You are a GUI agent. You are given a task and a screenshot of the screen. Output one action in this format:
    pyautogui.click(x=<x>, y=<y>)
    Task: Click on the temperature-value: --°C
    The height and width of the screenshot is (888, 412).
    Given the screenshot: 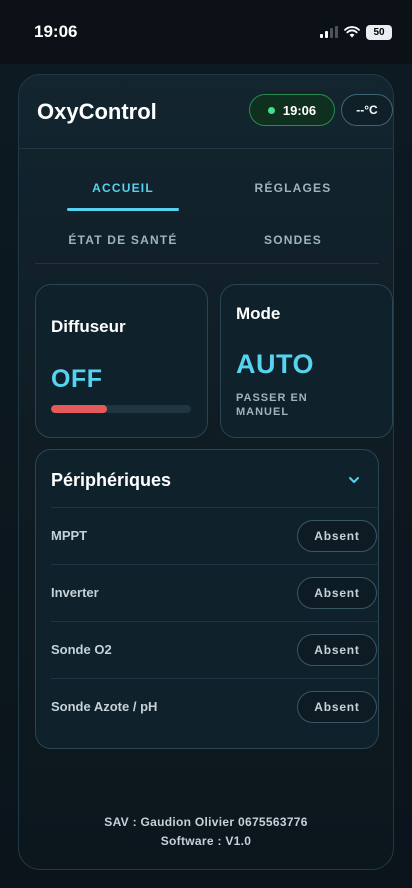 What is the action you would take?
    pyautogui.click(x=367, y=110)
    